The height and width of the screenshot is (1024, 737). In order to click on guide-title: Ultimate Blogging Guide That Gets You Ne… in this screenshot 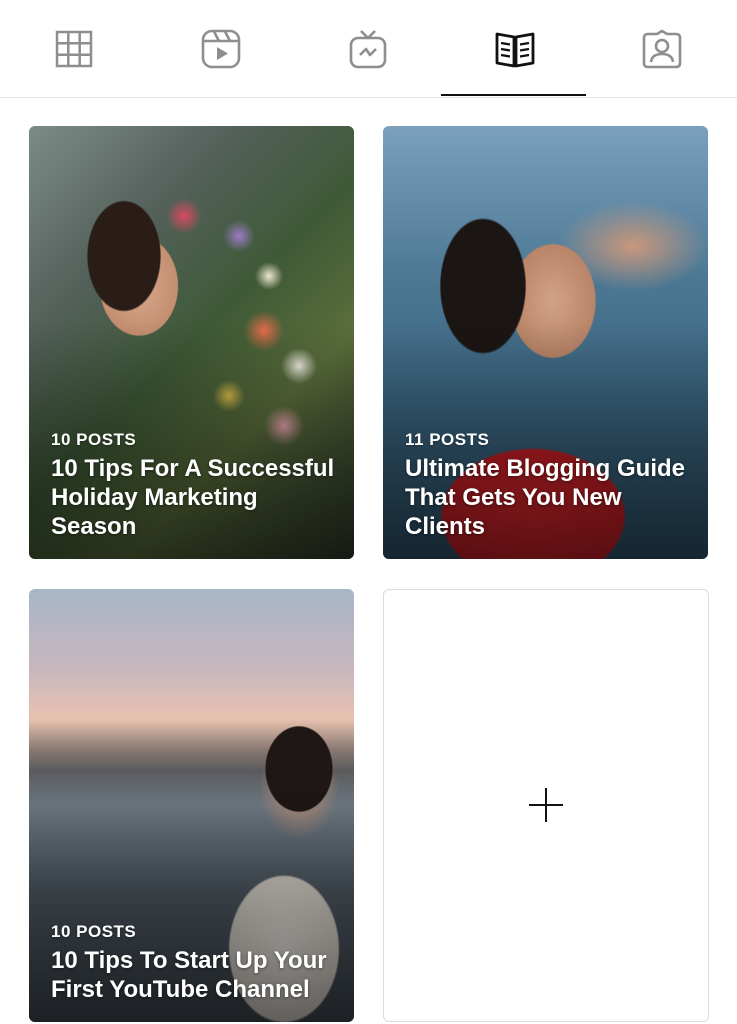, I will do `click(545, 497)`.